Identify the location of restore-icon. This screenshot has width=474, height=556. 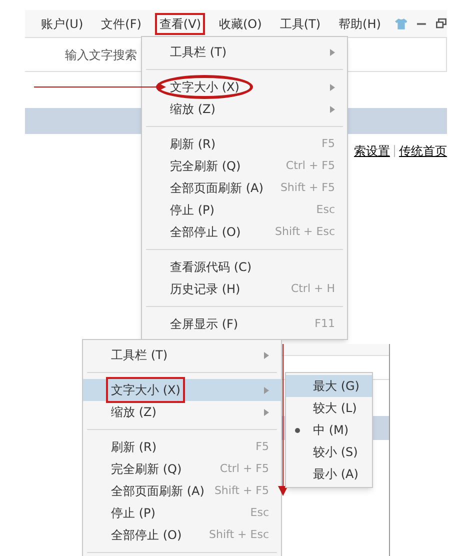
(442, 23).